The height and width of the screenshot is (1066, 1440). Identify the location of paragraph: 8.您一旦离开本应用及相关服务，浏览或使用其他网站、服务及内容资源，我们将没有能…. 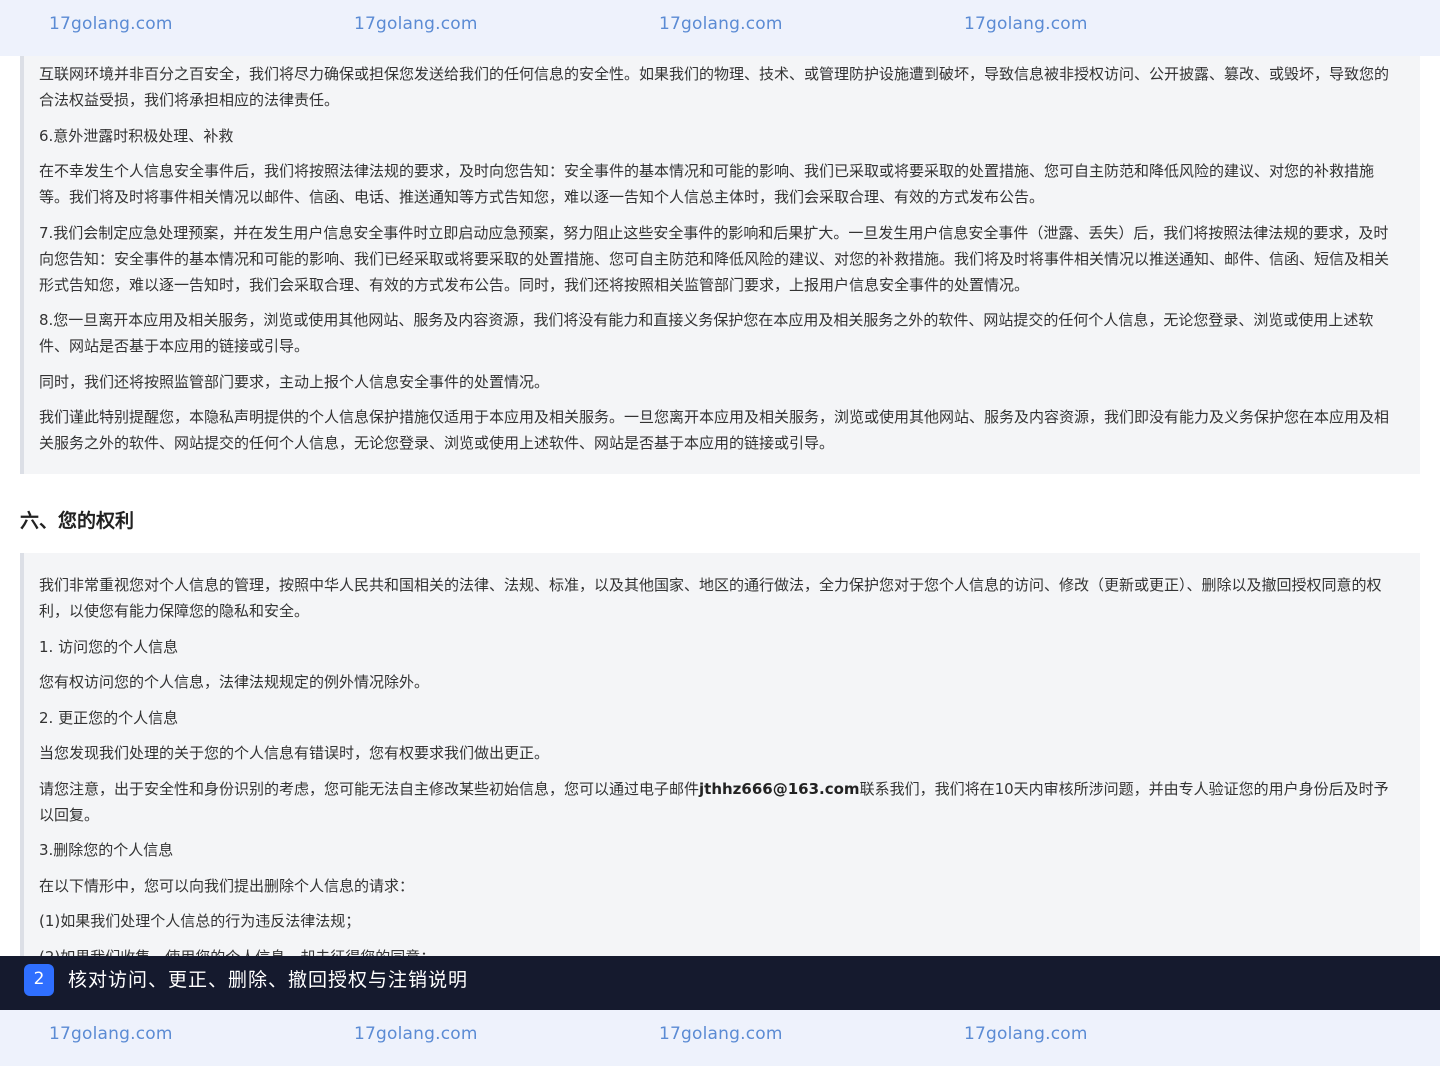
(706, 333).